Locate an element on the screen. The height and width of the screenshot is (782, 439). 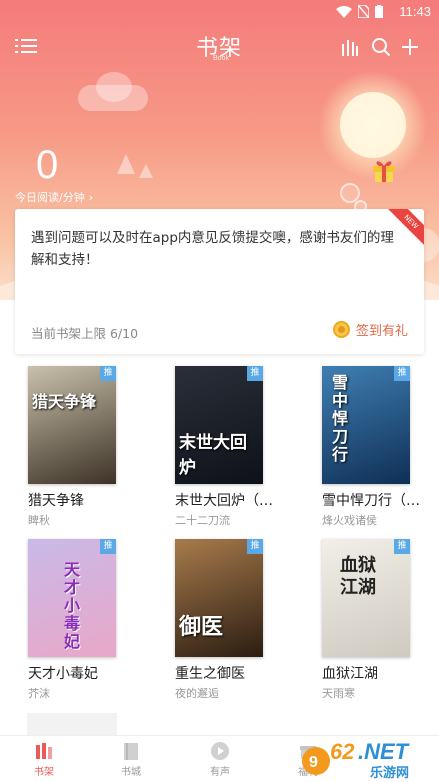
page-subtitle: Book is located at coordinates (221, 58).